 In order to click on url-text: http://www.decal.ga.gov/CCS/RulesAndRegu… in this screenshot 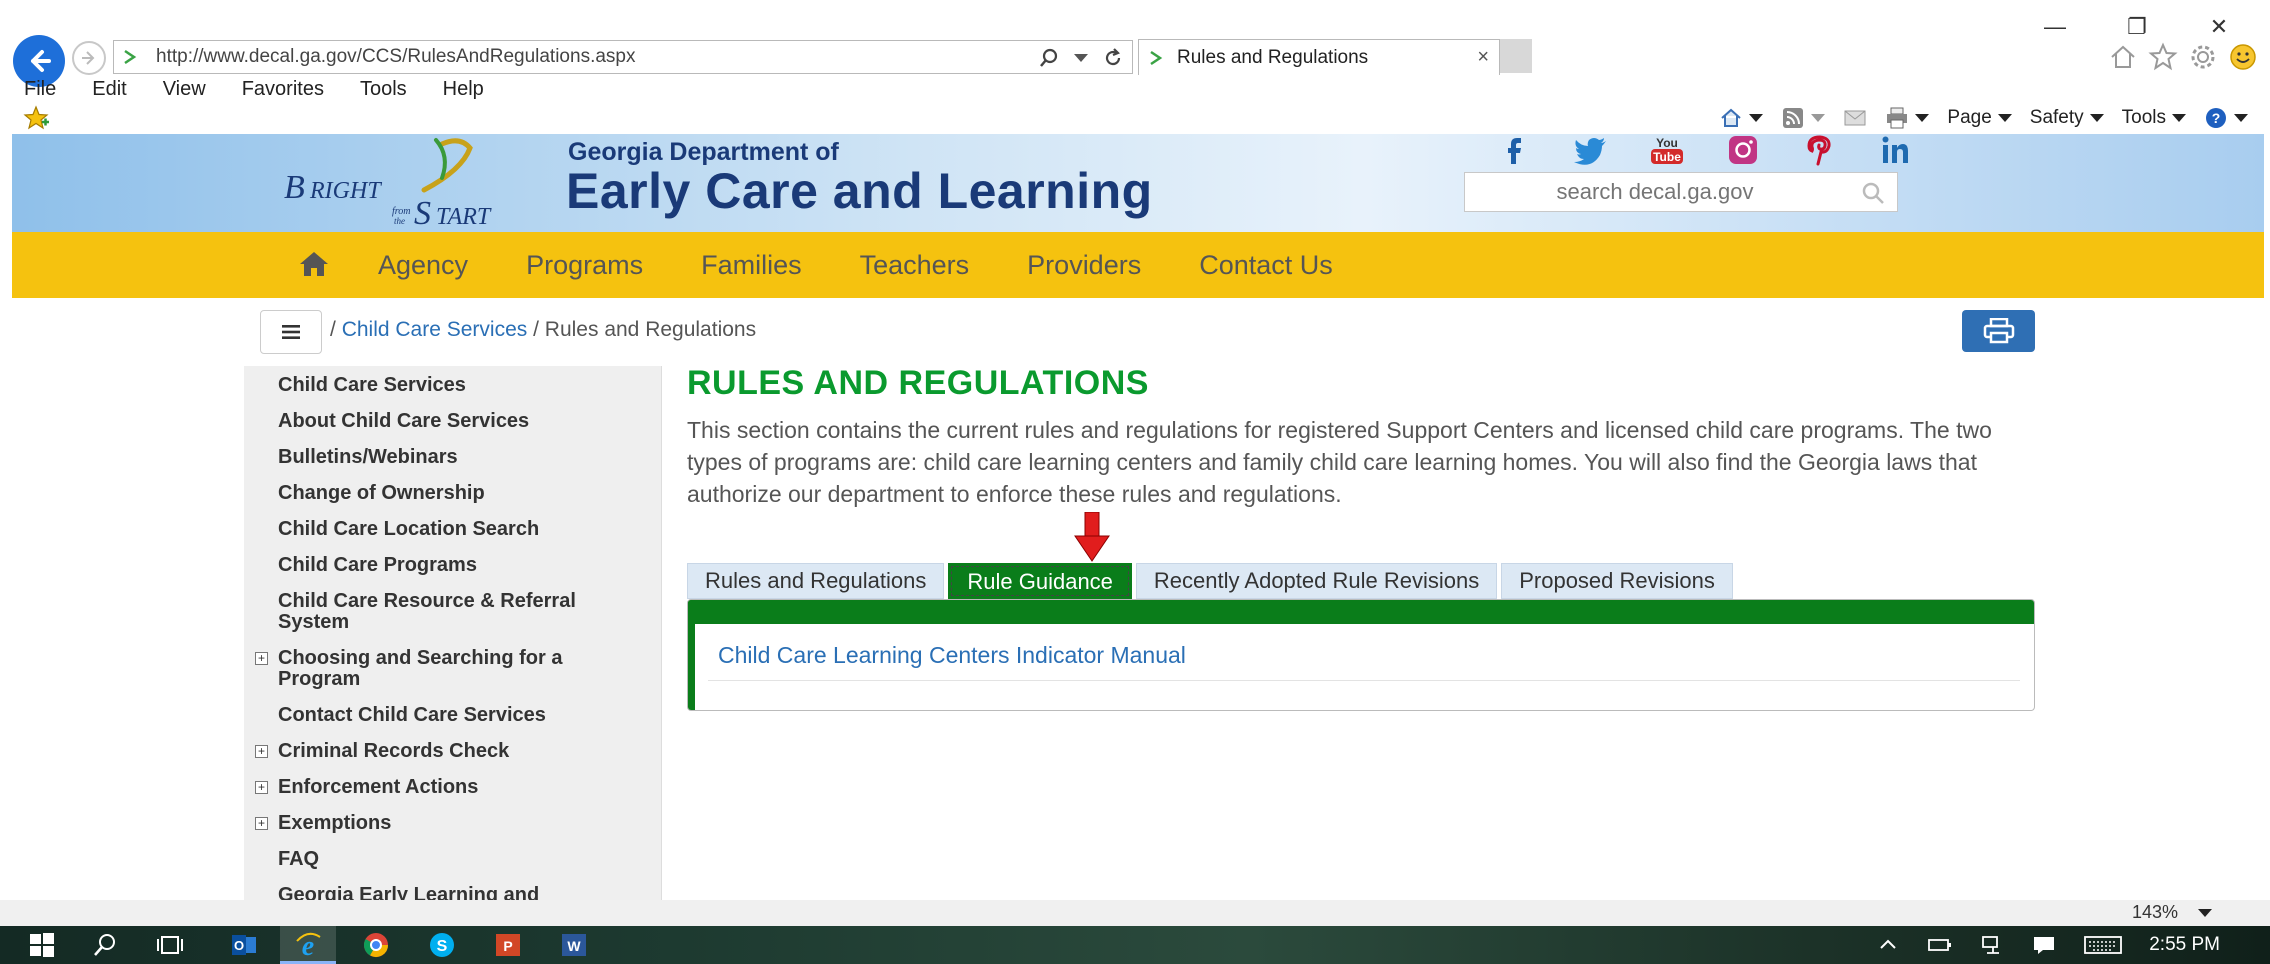, I will do `click(395, 57)`.